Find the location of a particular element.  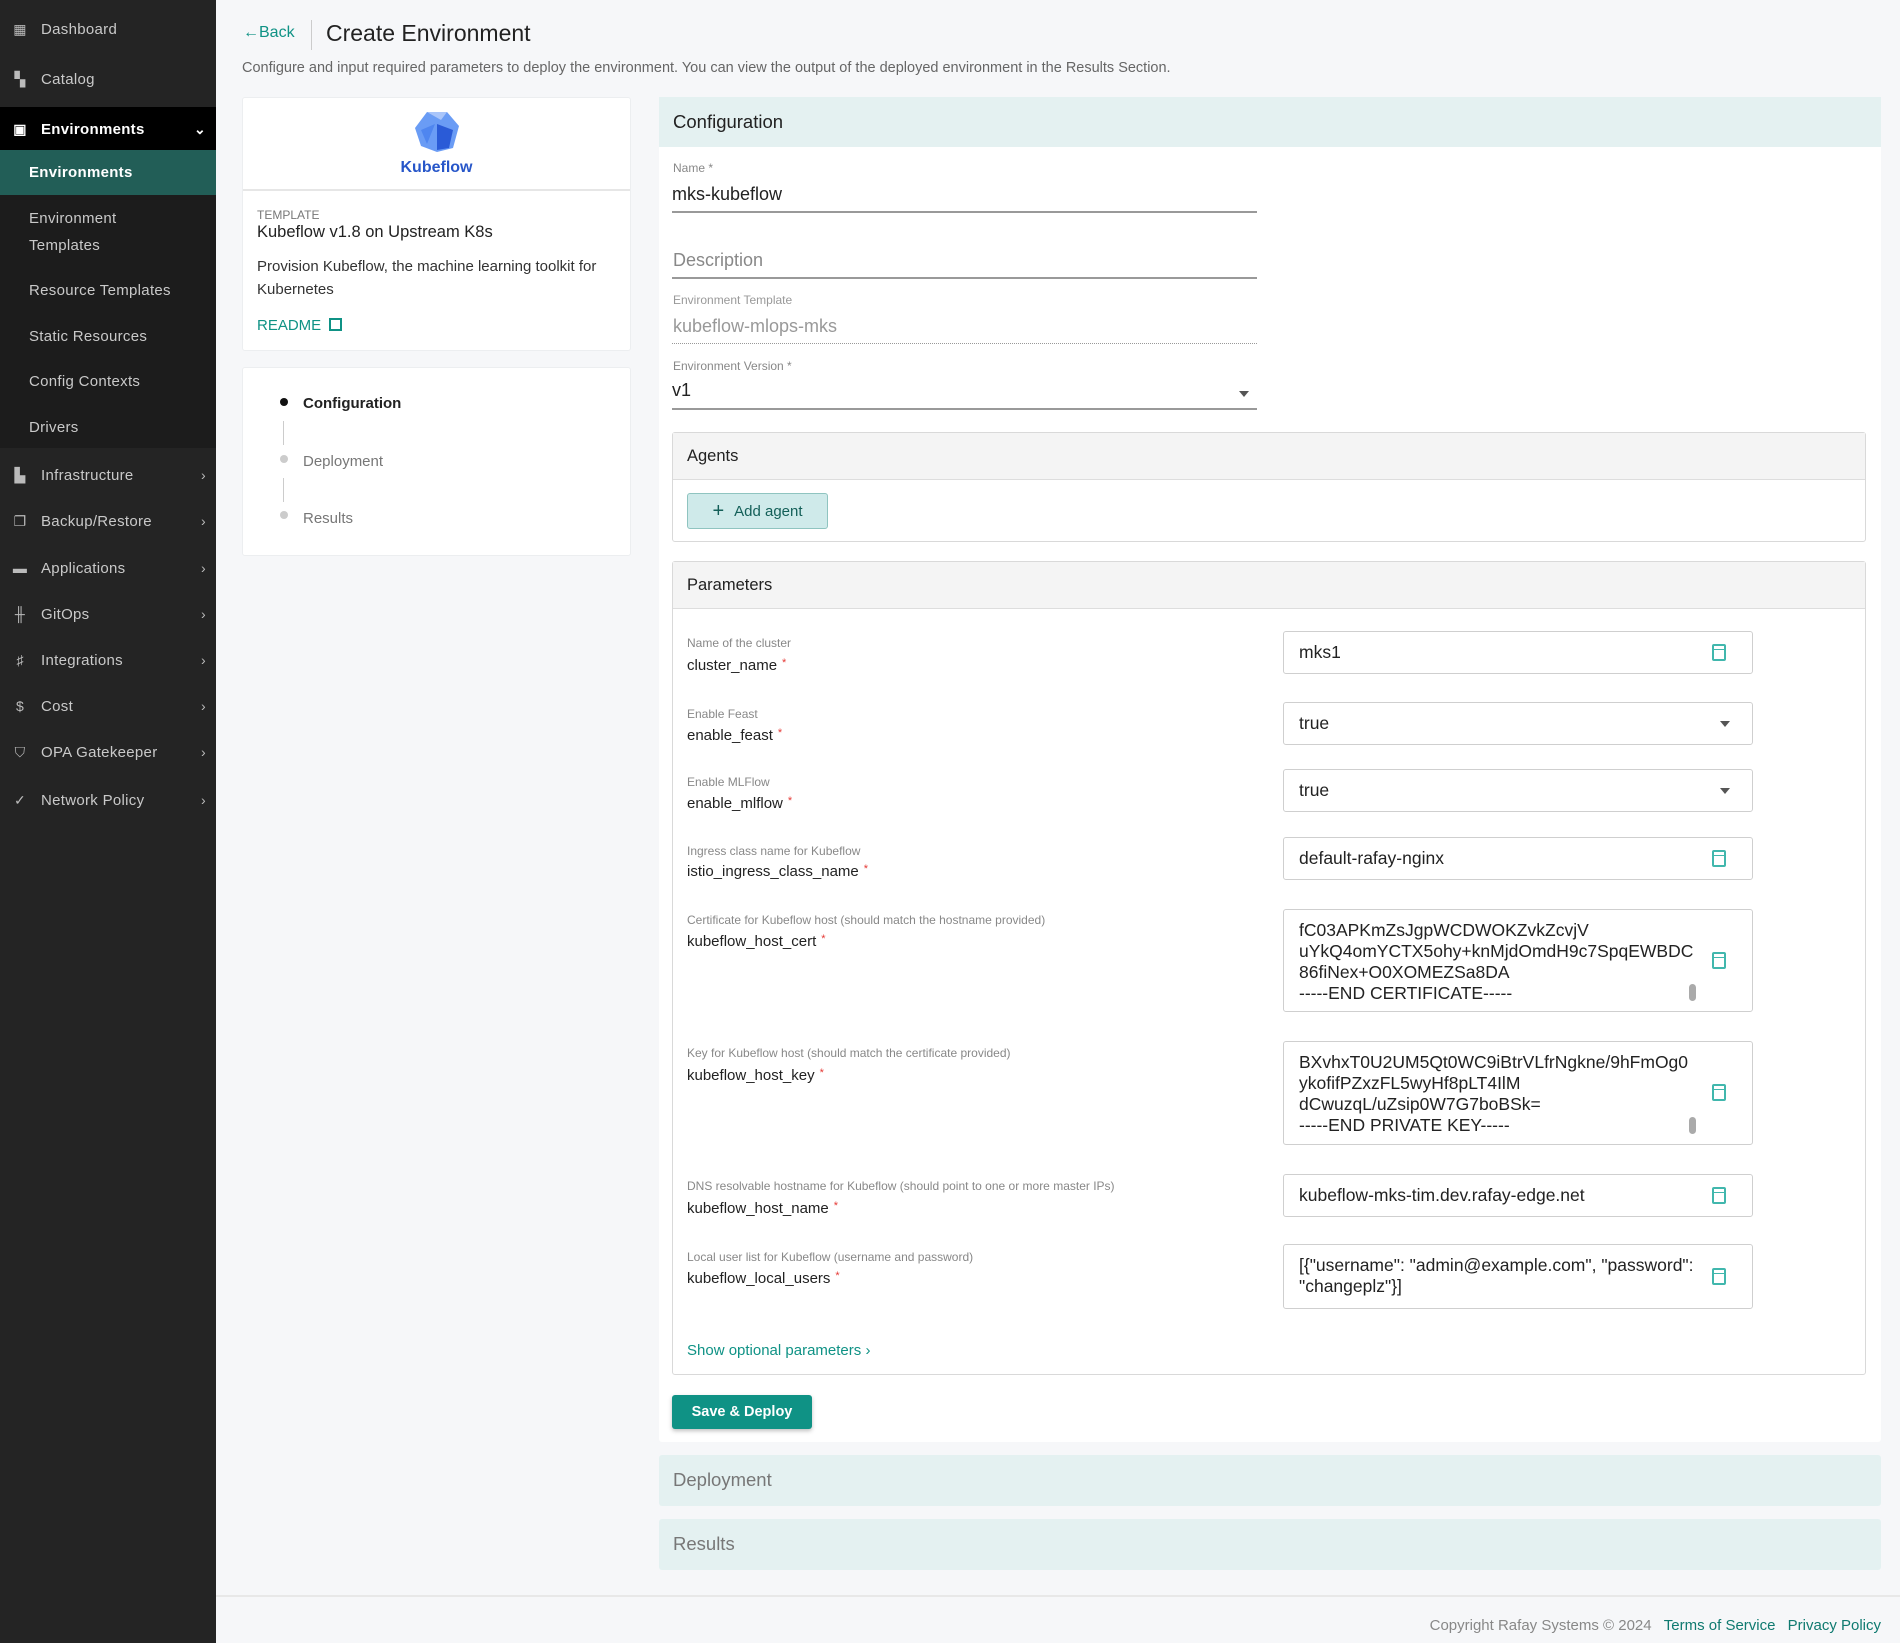

enable-mlflow-select: true is located at coordinates (1518, 790).